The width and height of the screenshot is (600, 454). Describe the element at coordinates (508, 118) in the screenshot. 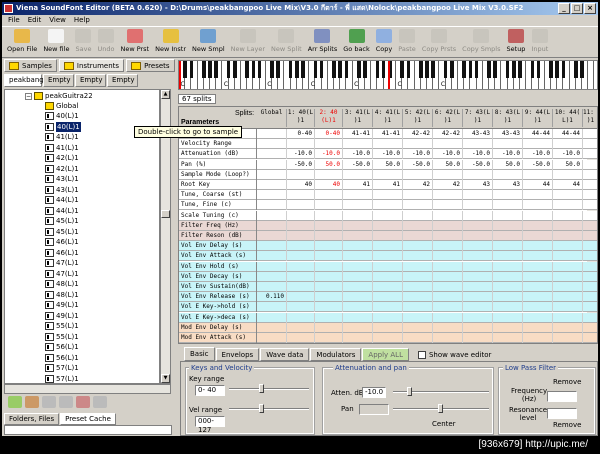

I see `split-column-header: 8: 43(L )1` at that location.